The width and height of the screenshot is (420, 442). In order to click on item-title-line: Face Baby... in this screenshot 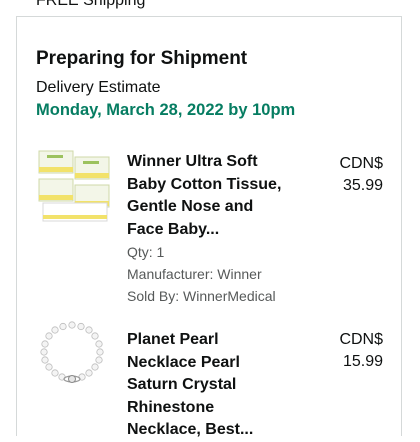, I will do `click(217, 230)`.